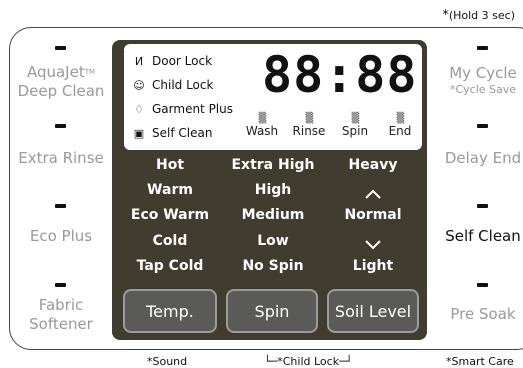 Image resolution: width=523 pixels, height=368 pixels. Describe the element at coordinates (373, 311) in the screenshot. I see `soil-level-button: Soil Level` at that location.